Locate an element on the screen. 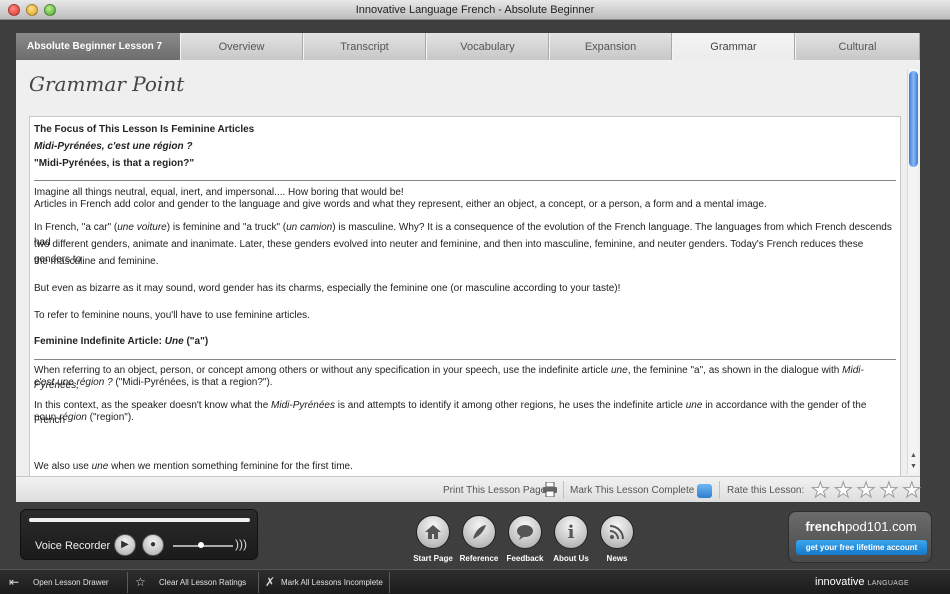 The width and height of the screenshot is (950, 594). page-title: Grammar Point is located at coordinates (107, 84).